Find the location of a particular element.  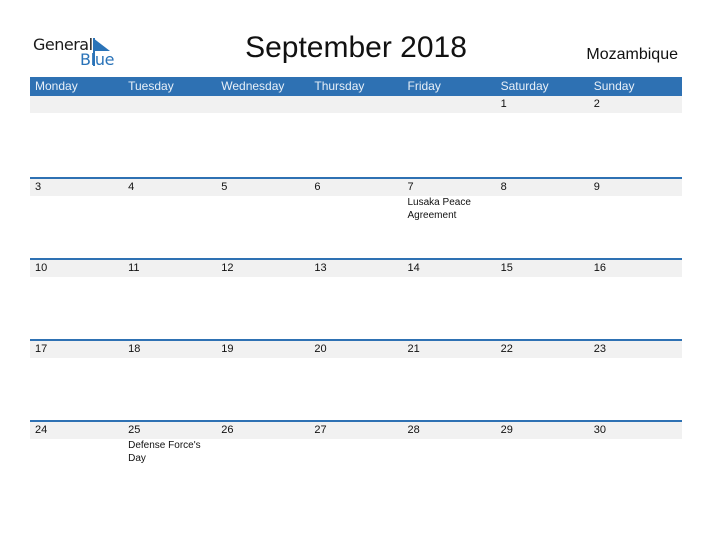

week-row: 24 25 Defense Force's Day 26 27 28 29 30 is located at coordinates (356, 460).